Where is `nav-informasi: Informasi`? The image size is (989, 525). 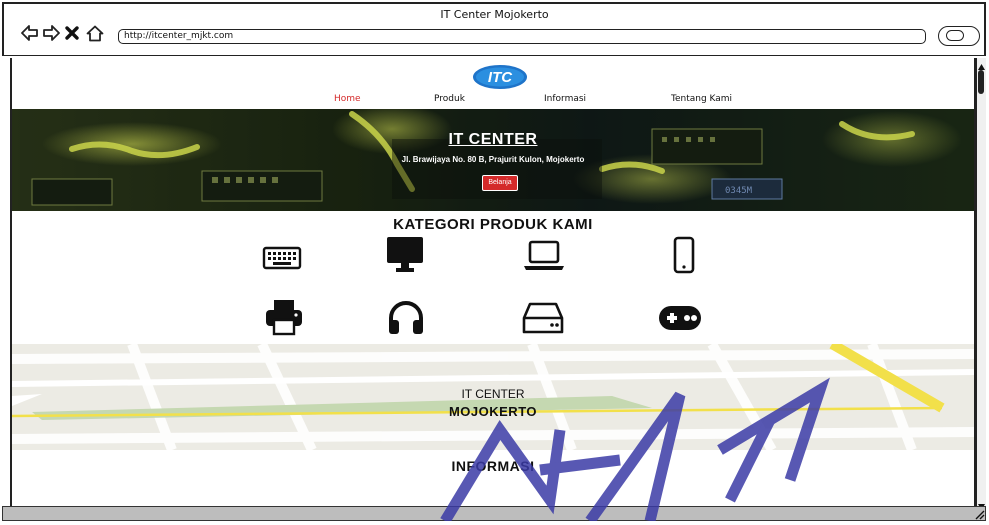
nav-informasi: Informasi is located at coordinates (565, 99).